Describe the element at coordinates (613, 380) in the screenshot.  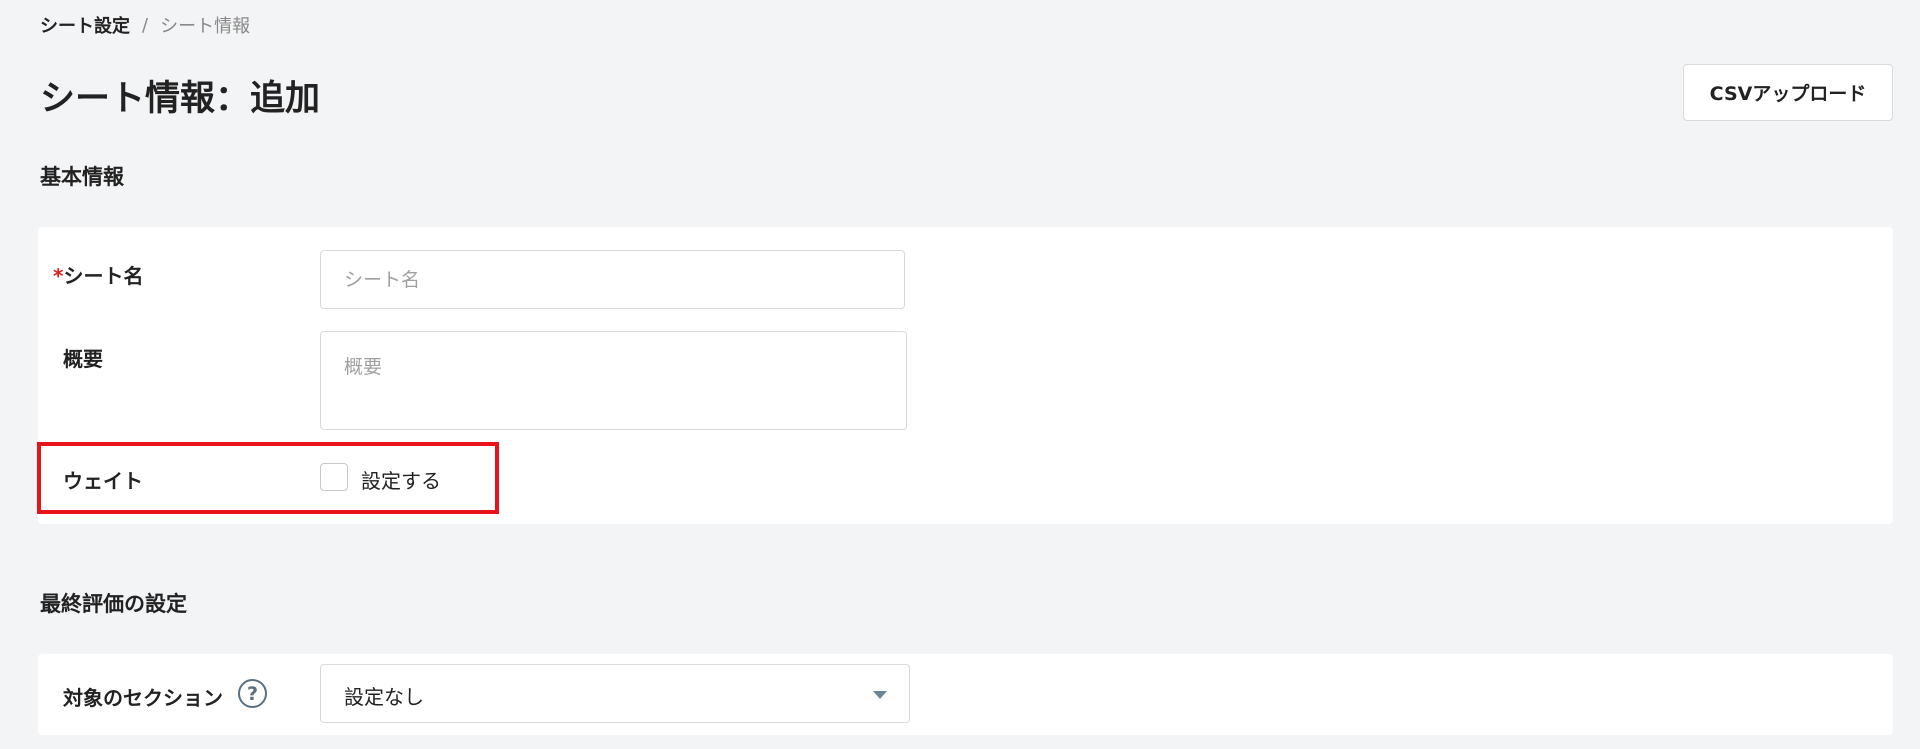
I see `summary-textarea` at that location.